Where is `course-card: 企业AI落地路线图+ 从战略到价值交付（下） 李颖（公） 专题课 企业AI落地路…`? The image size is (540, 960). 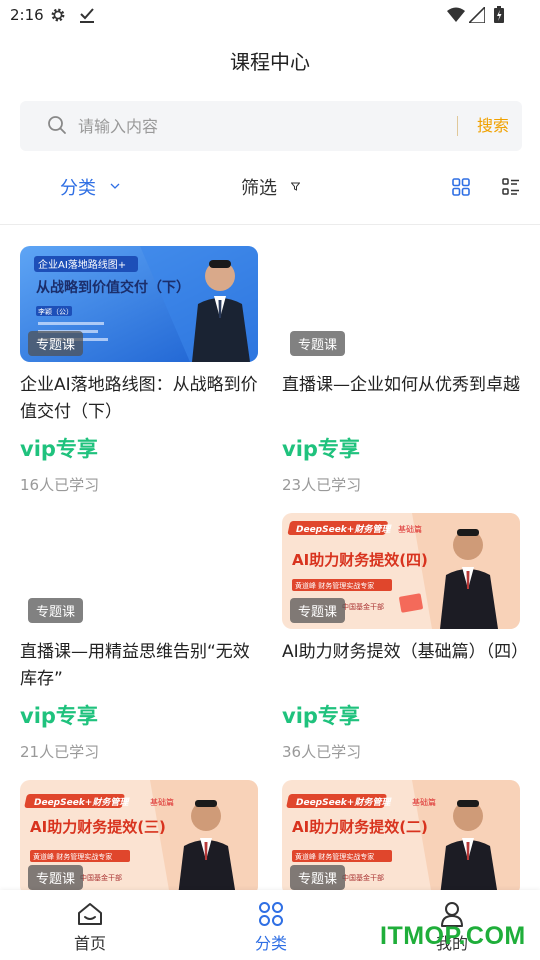 course-card: 企业AI落地路线图+ 从战略到价值交付（下） 李颖（公） 专题课 企业AI落地路… is located at coordinates (139, 370).